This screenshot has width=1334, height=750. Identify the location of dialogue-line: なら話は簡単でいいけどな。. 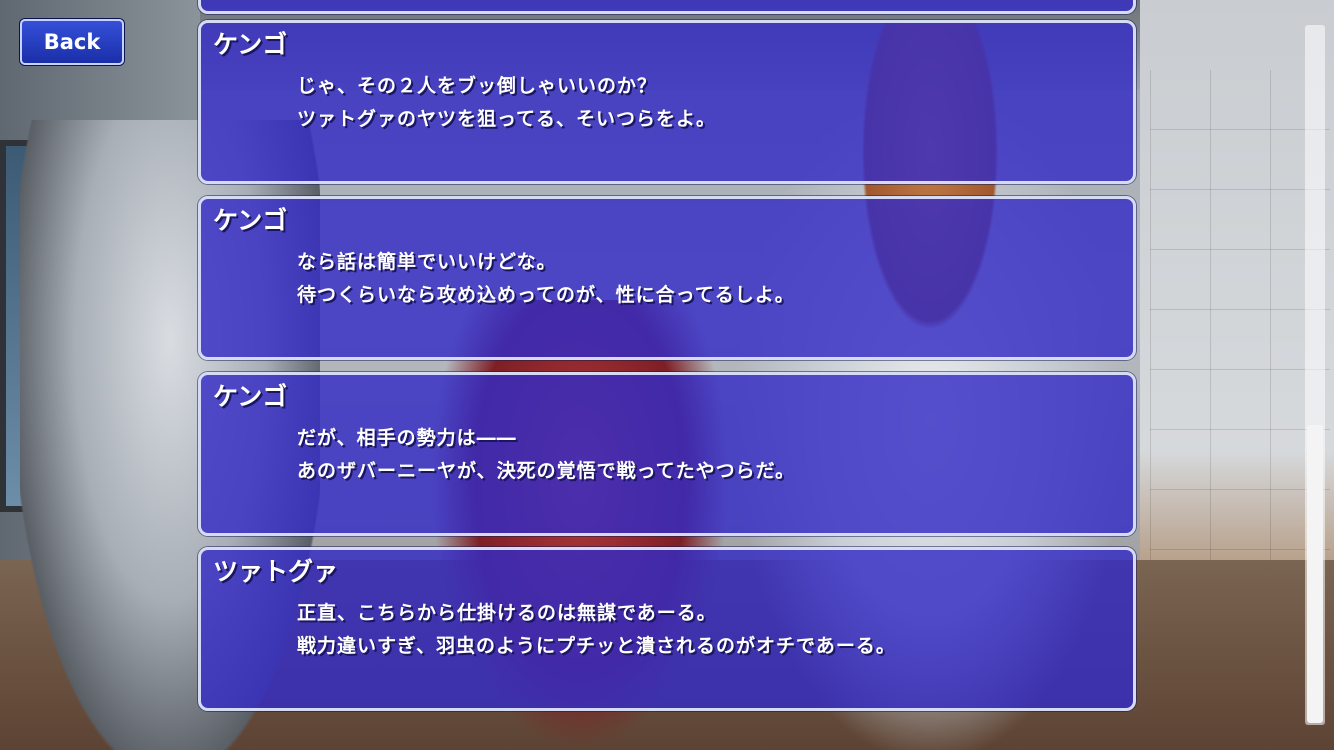
(427, 262).